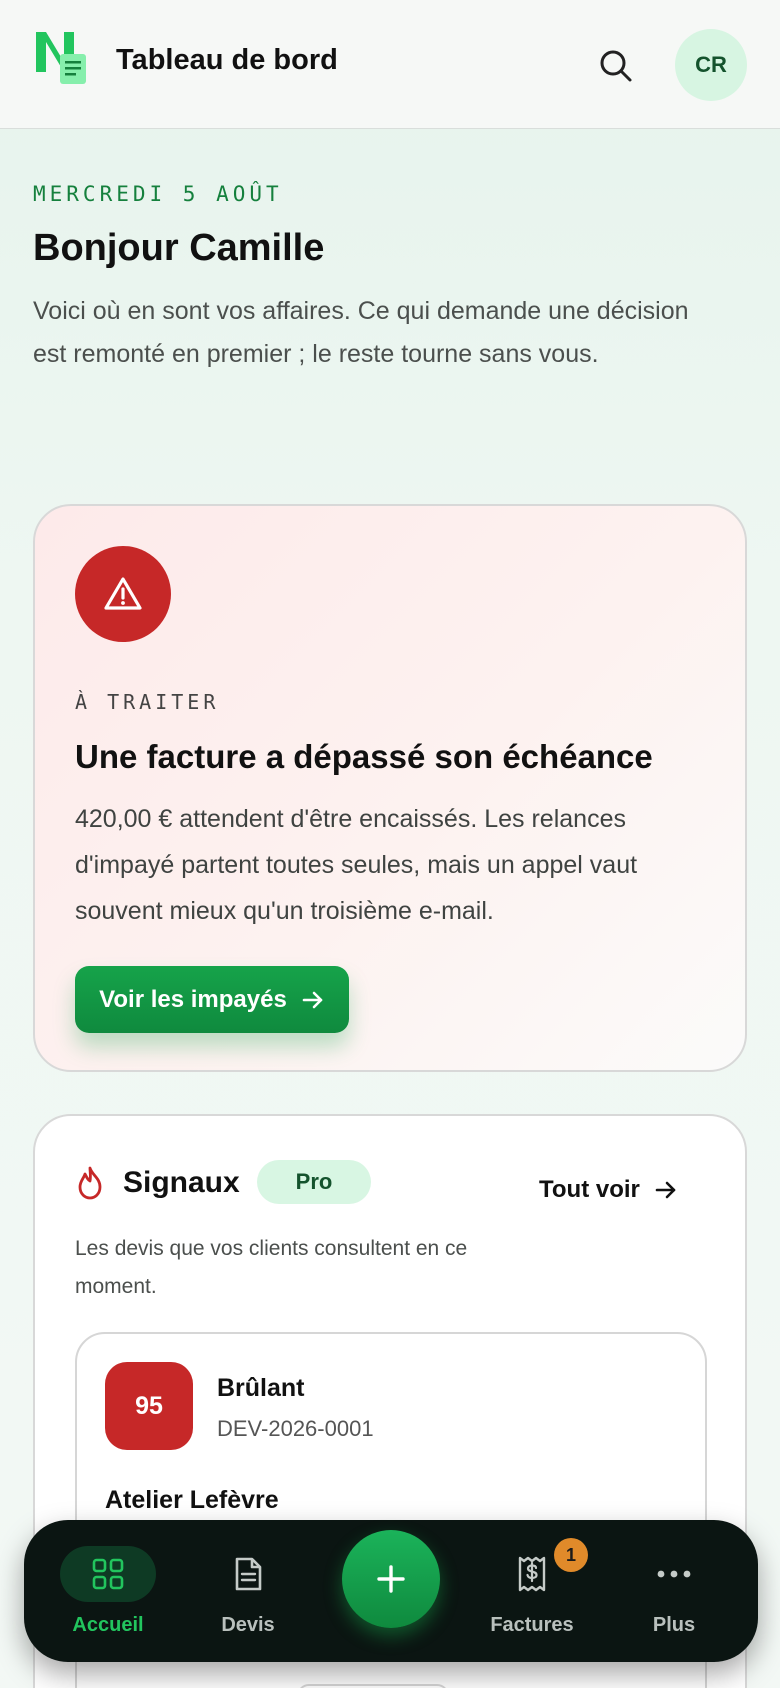  Describe the element at coordinates (62, 58) in the screenshot. I see `app-logo` at that location.